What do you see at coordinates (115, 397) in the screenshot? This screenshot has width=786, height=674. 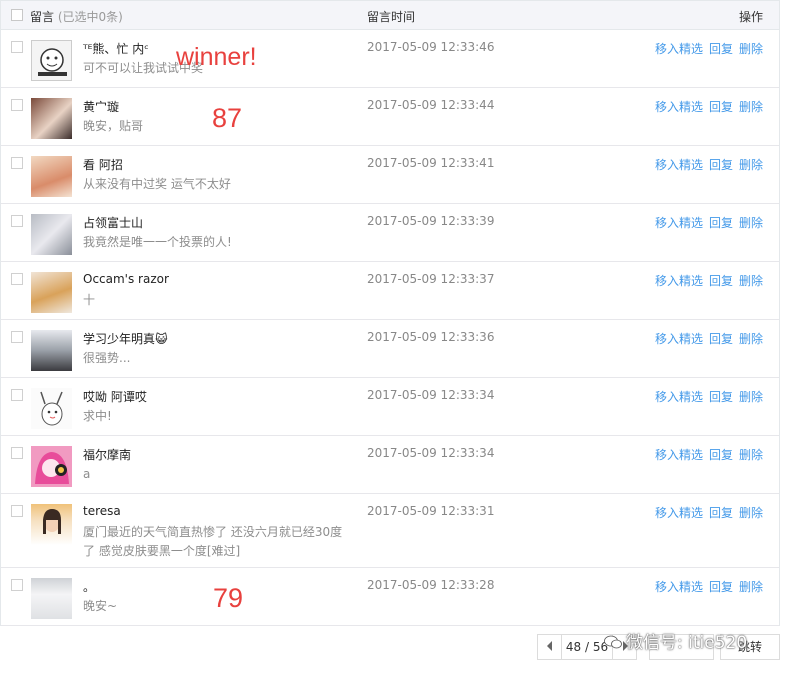 I see `comment-nickname: 哎呦 阿谭哎` at bounding box center [115, 397].